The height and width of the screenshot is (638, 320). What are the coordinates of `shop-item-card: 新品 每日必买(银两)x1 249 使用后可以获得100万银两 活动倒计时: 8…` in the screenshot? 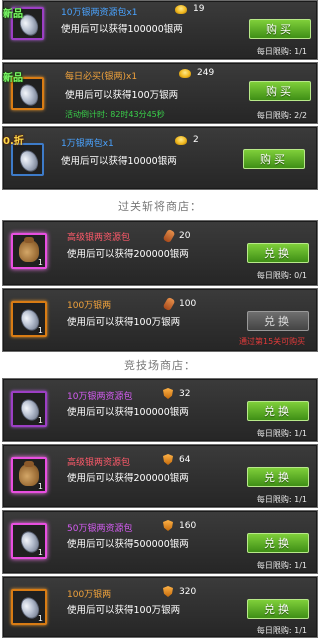 It's located at (160, 93).